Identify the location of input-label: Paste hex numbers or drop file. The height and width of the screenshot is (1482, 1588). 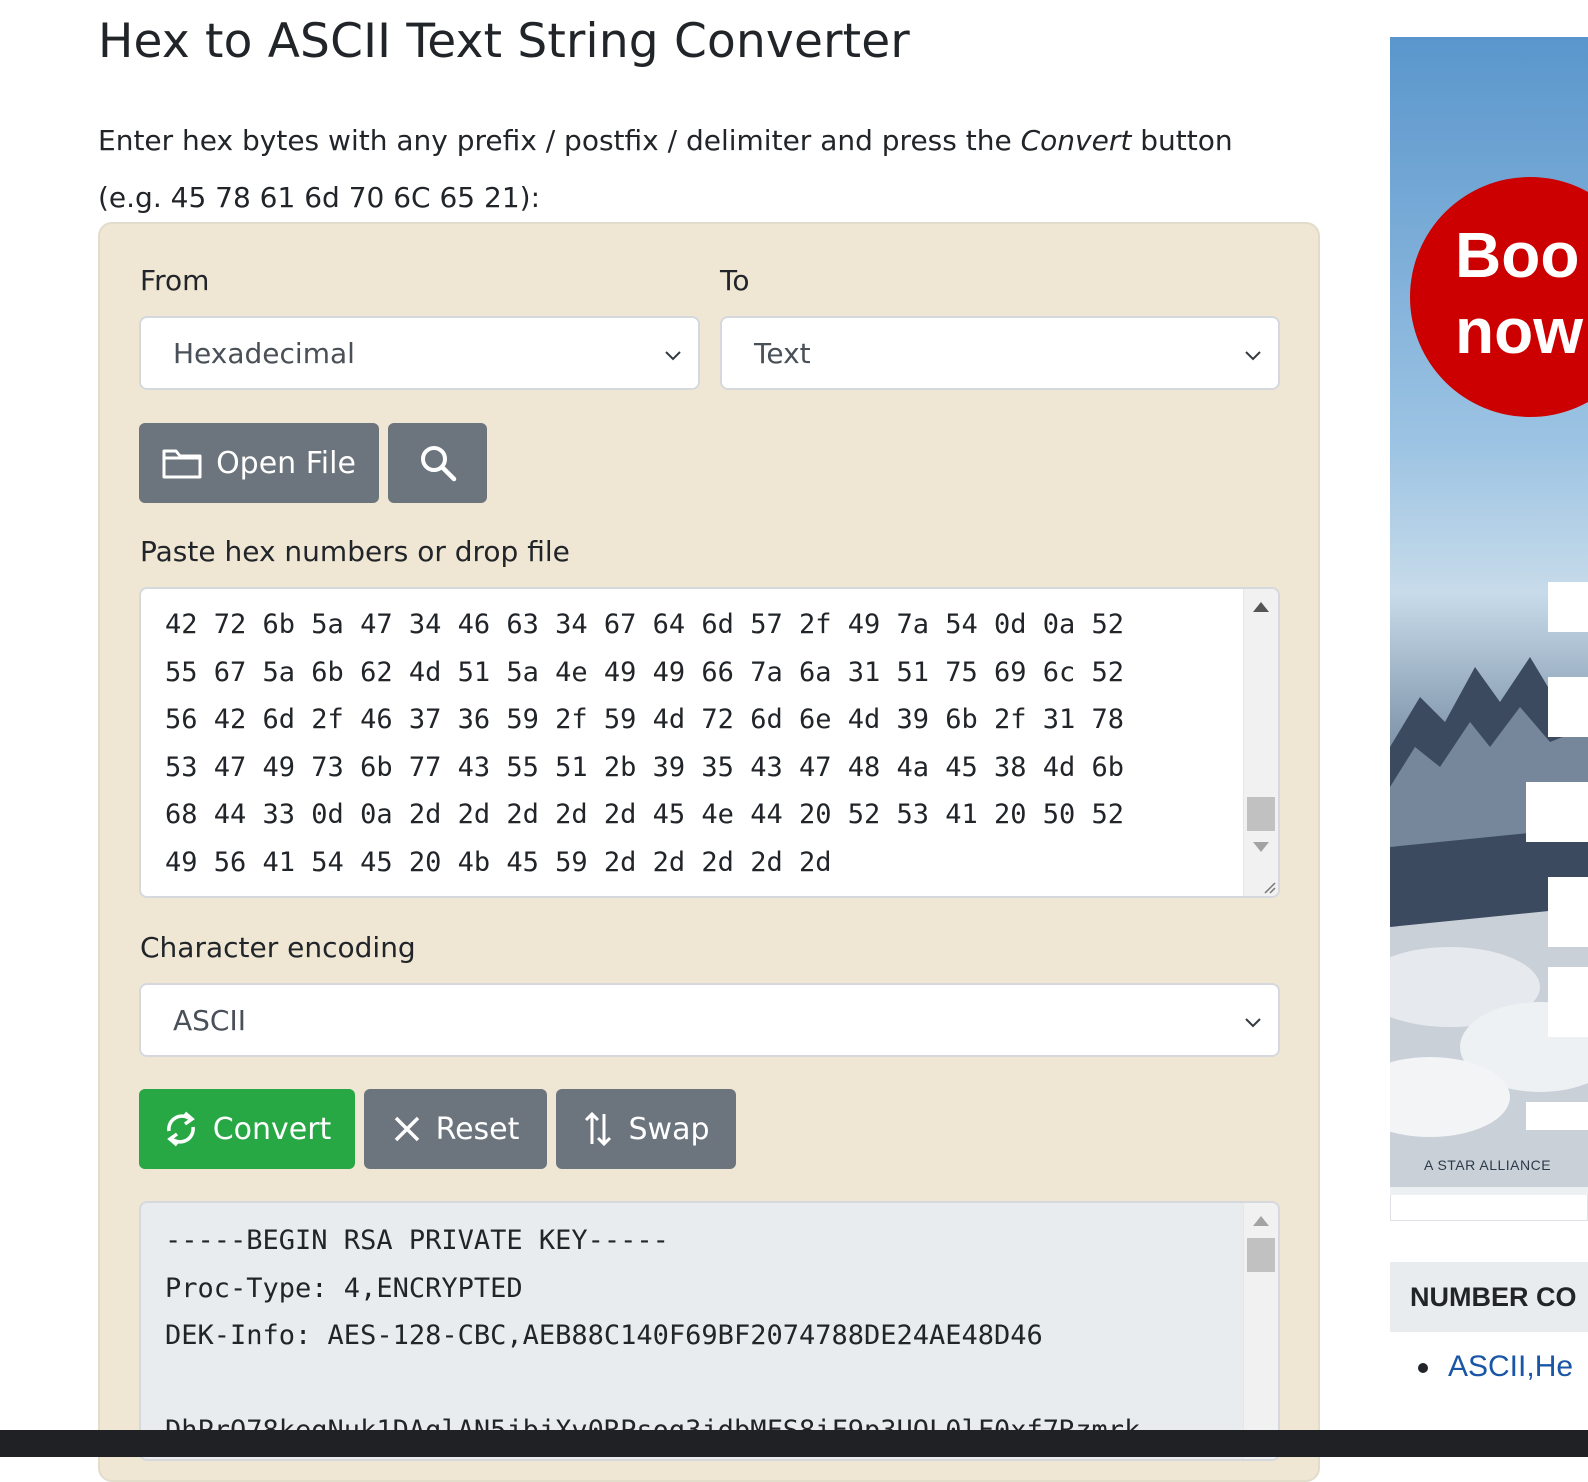
(355, 551).